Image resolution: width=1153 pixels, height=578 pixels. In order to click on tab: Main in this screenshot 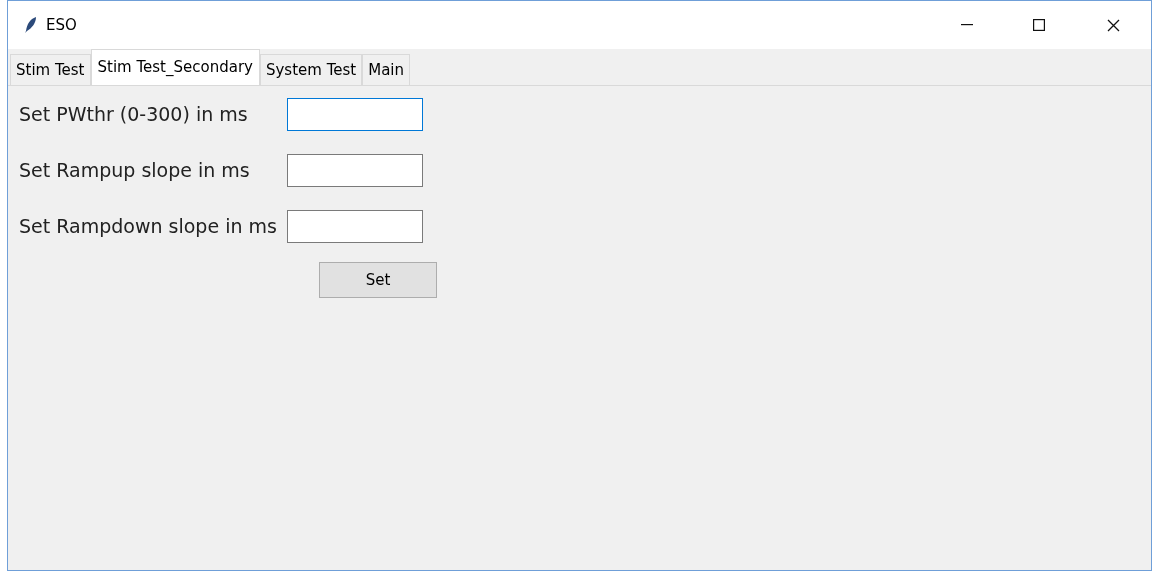, I will do `click(386, 69)`.